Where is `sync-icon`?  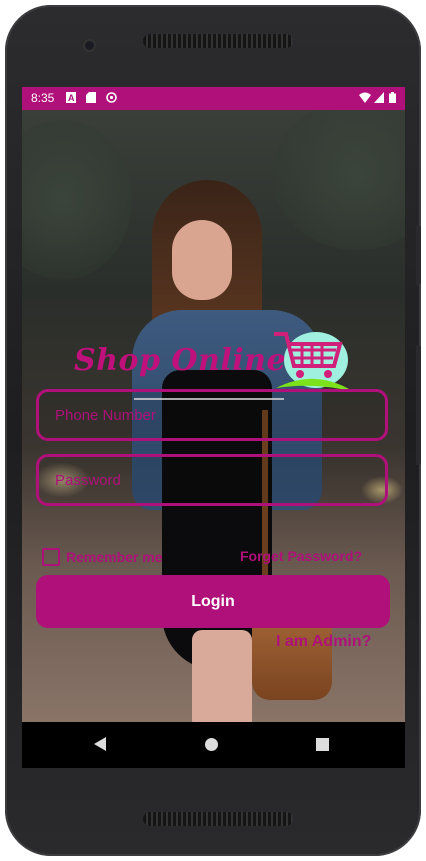
sync-icon is located at coordinates (111, 97).